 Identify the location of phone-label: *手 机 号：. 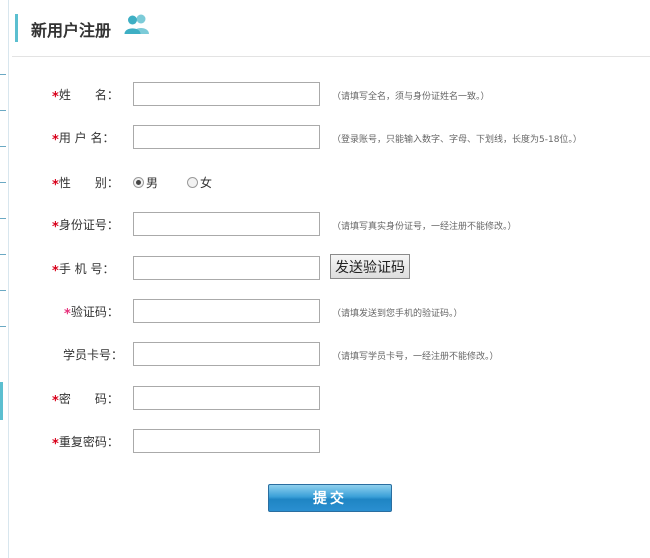
(83, 270).